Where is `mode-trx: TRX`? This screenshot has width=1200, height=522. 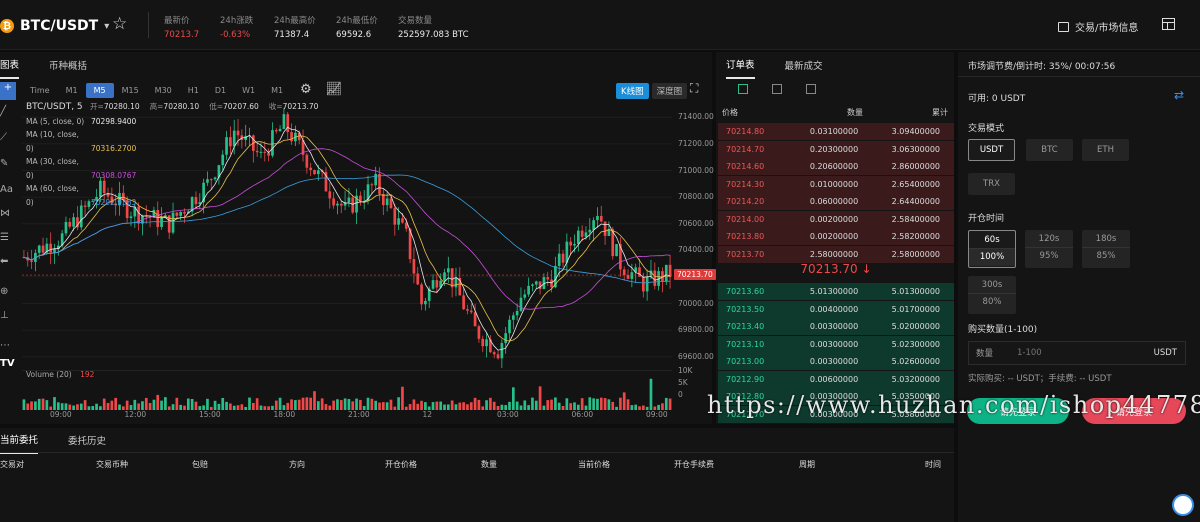
mode-trx: TRX is located at coordinates (991, 184).